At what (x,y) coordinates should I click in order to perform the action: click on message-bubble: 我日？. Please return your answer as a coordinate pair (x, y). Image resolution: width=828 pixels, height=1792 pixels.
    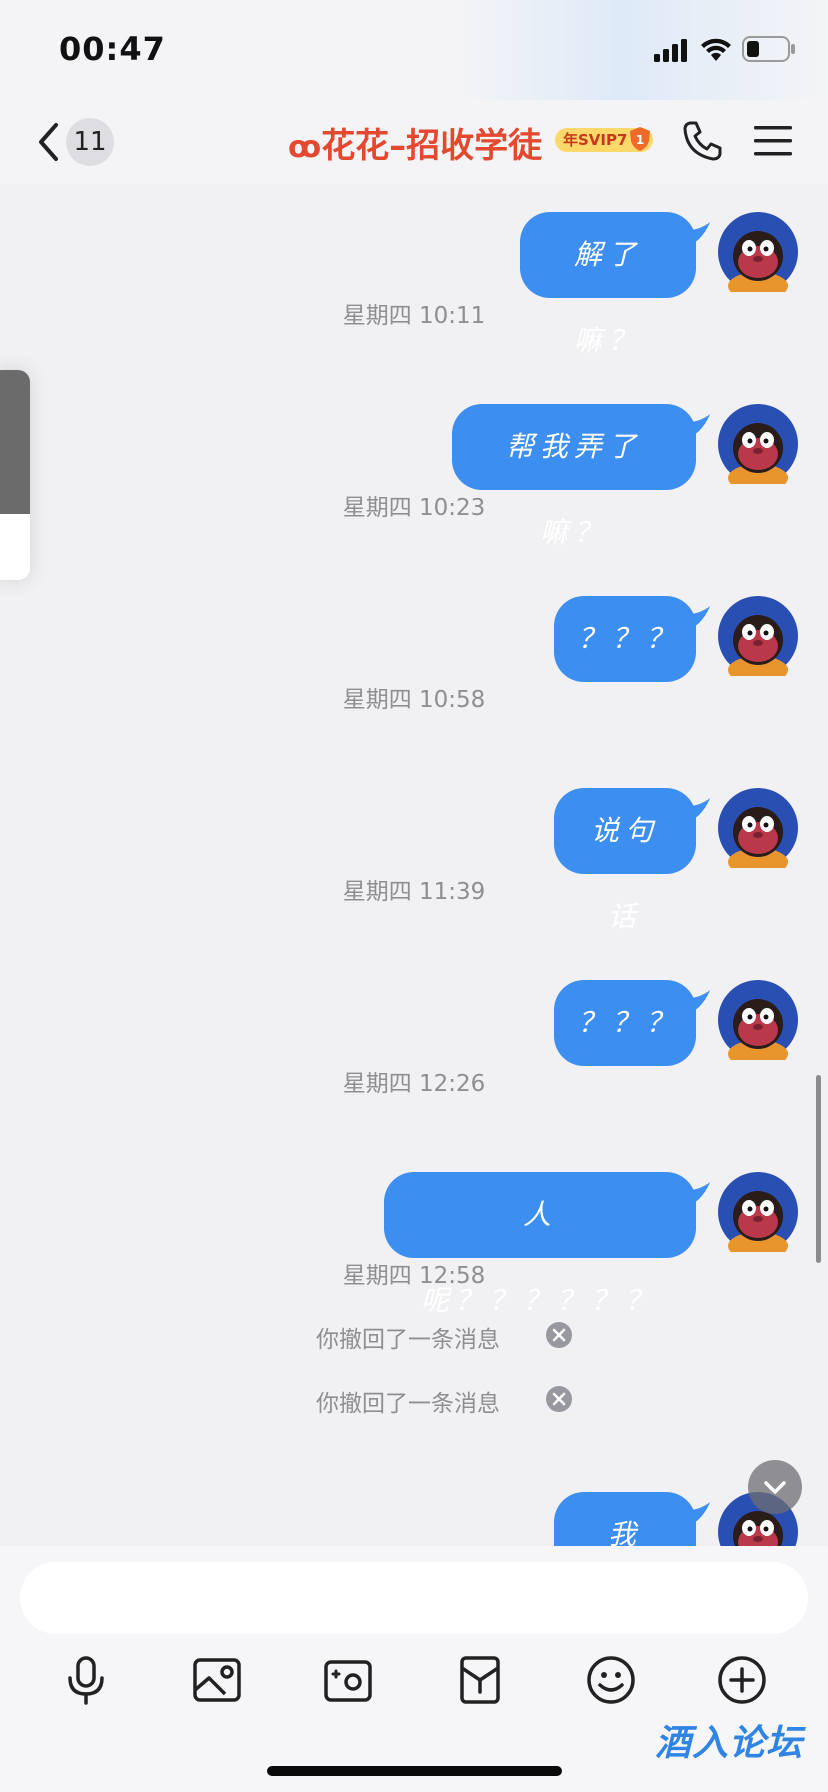
    Looking at the image, I should click on (625, 1519).